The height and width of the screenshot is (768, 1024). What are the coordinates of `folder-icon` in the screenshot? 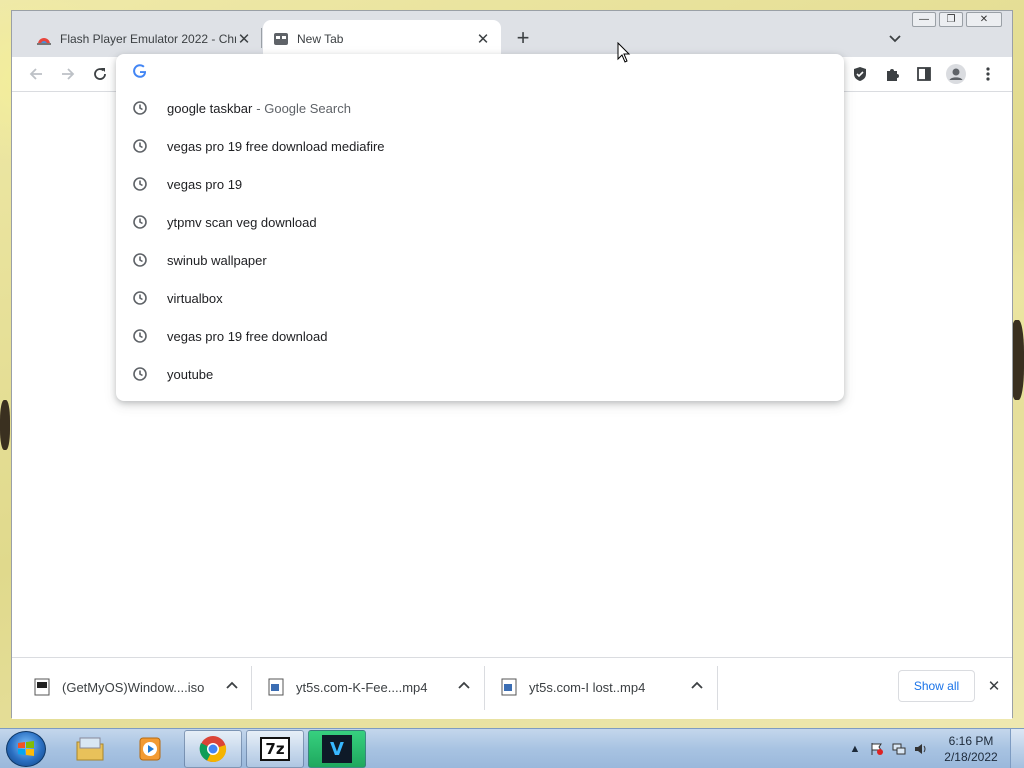 It's located at (90, 749).